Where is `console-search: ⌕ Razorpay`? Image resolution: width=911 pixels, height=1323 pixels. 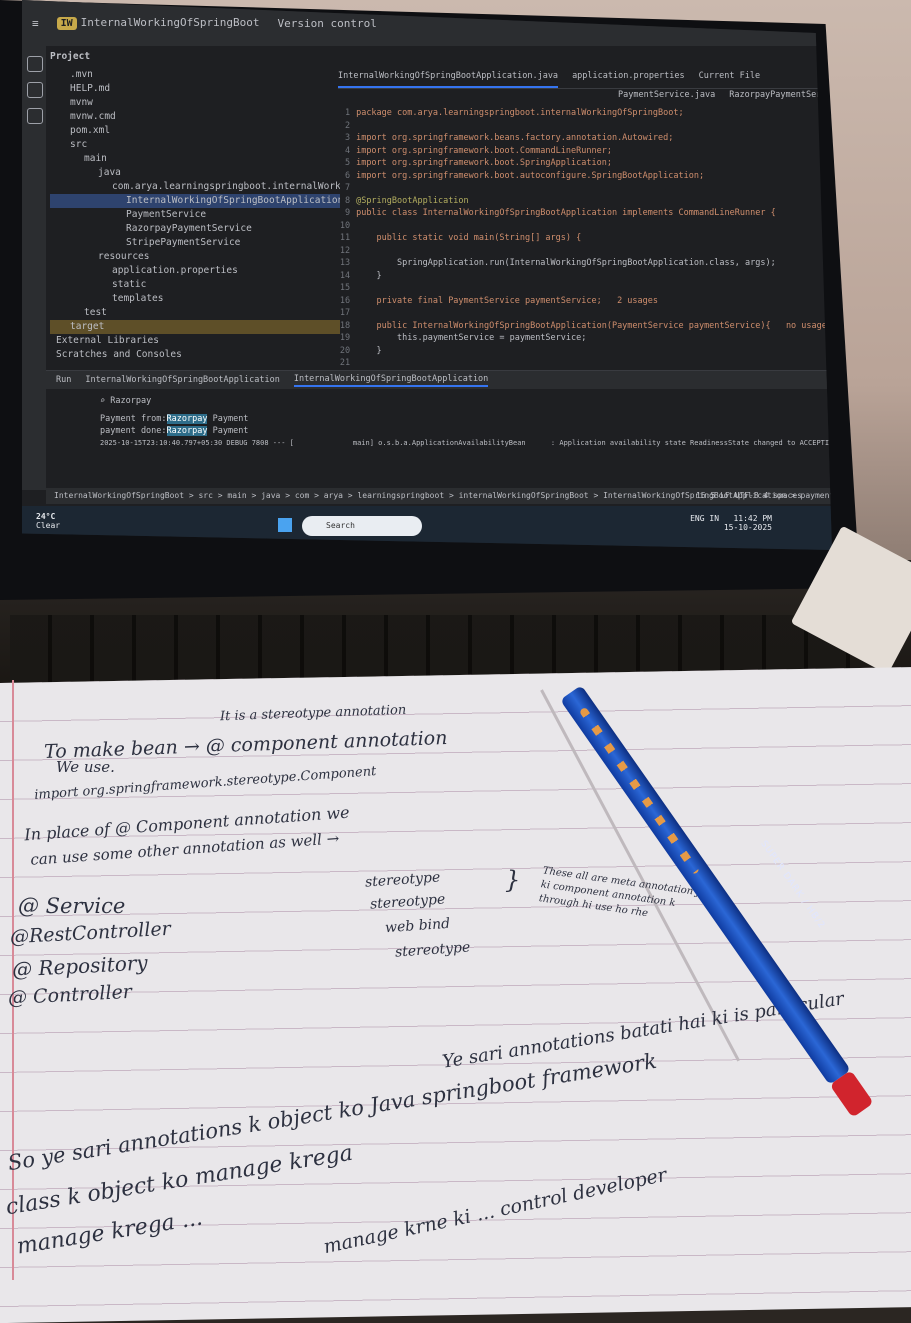 console-search: ⌕ Razorpay is located at coordinates (439, 398).